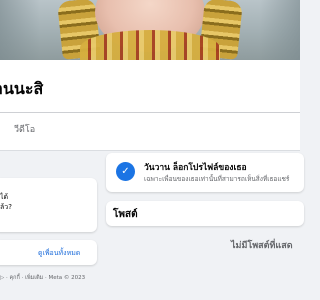 This screenshot has width=320, height=300. What do you see at coordinates (262, 246) in the screenshot?
I see `no-posts-message: ไม่มีโพสต์ที่แสด` at bounding box center [262, 246].